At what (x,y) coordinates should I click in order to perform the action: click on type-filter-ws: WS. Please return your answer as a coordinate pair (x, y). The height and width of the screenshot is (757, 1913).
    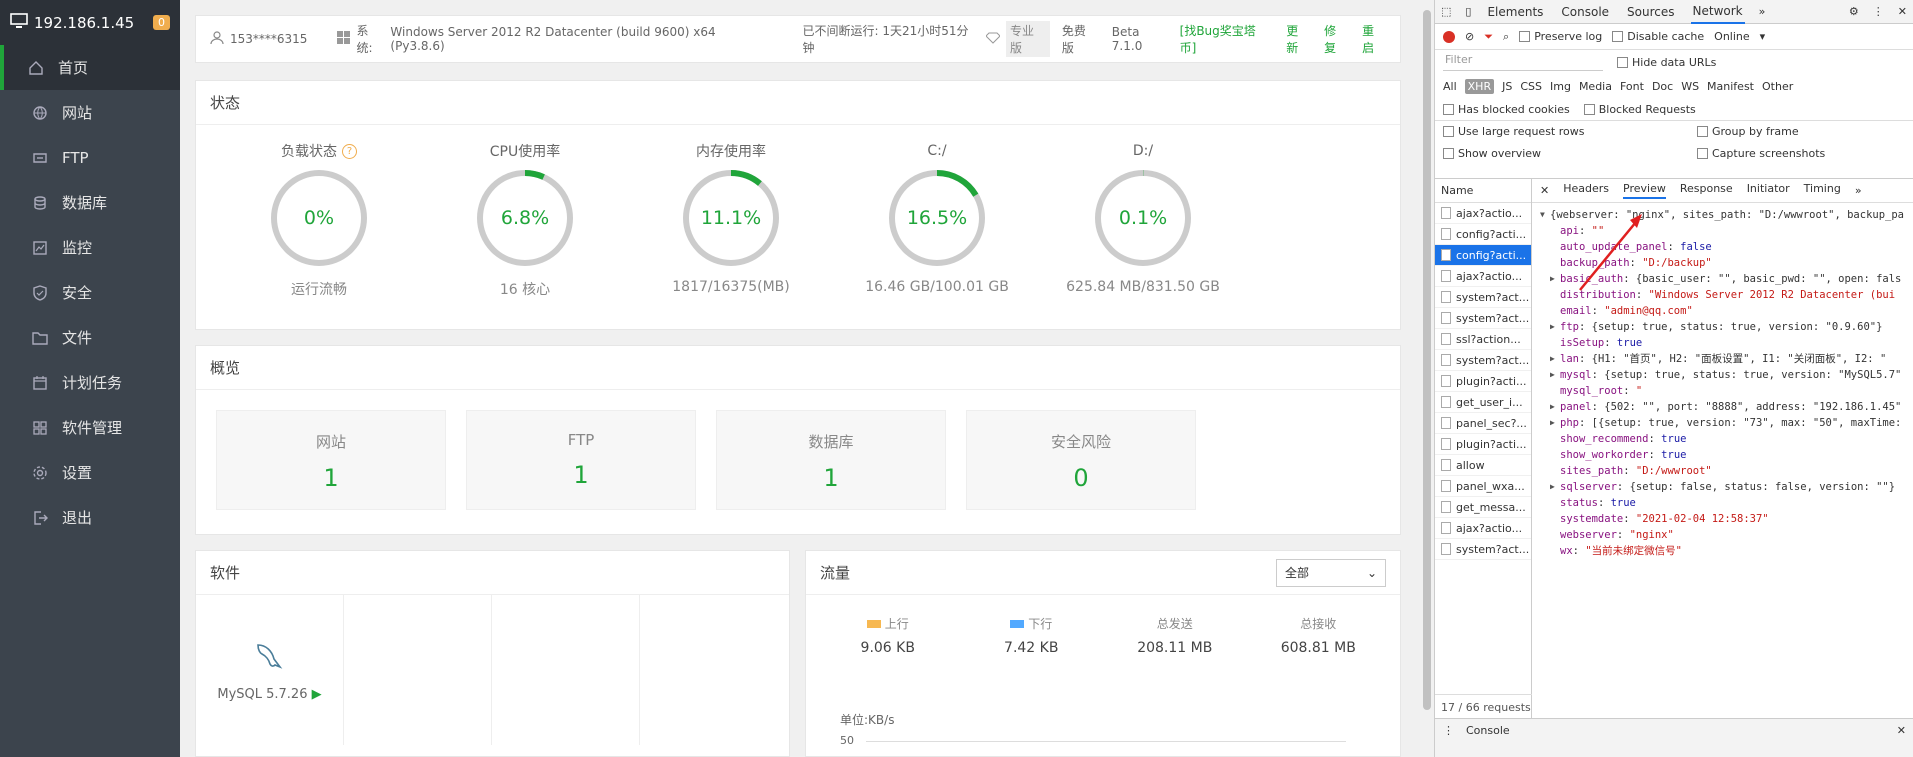
    Looking at the image, I should click on (1690, 86).